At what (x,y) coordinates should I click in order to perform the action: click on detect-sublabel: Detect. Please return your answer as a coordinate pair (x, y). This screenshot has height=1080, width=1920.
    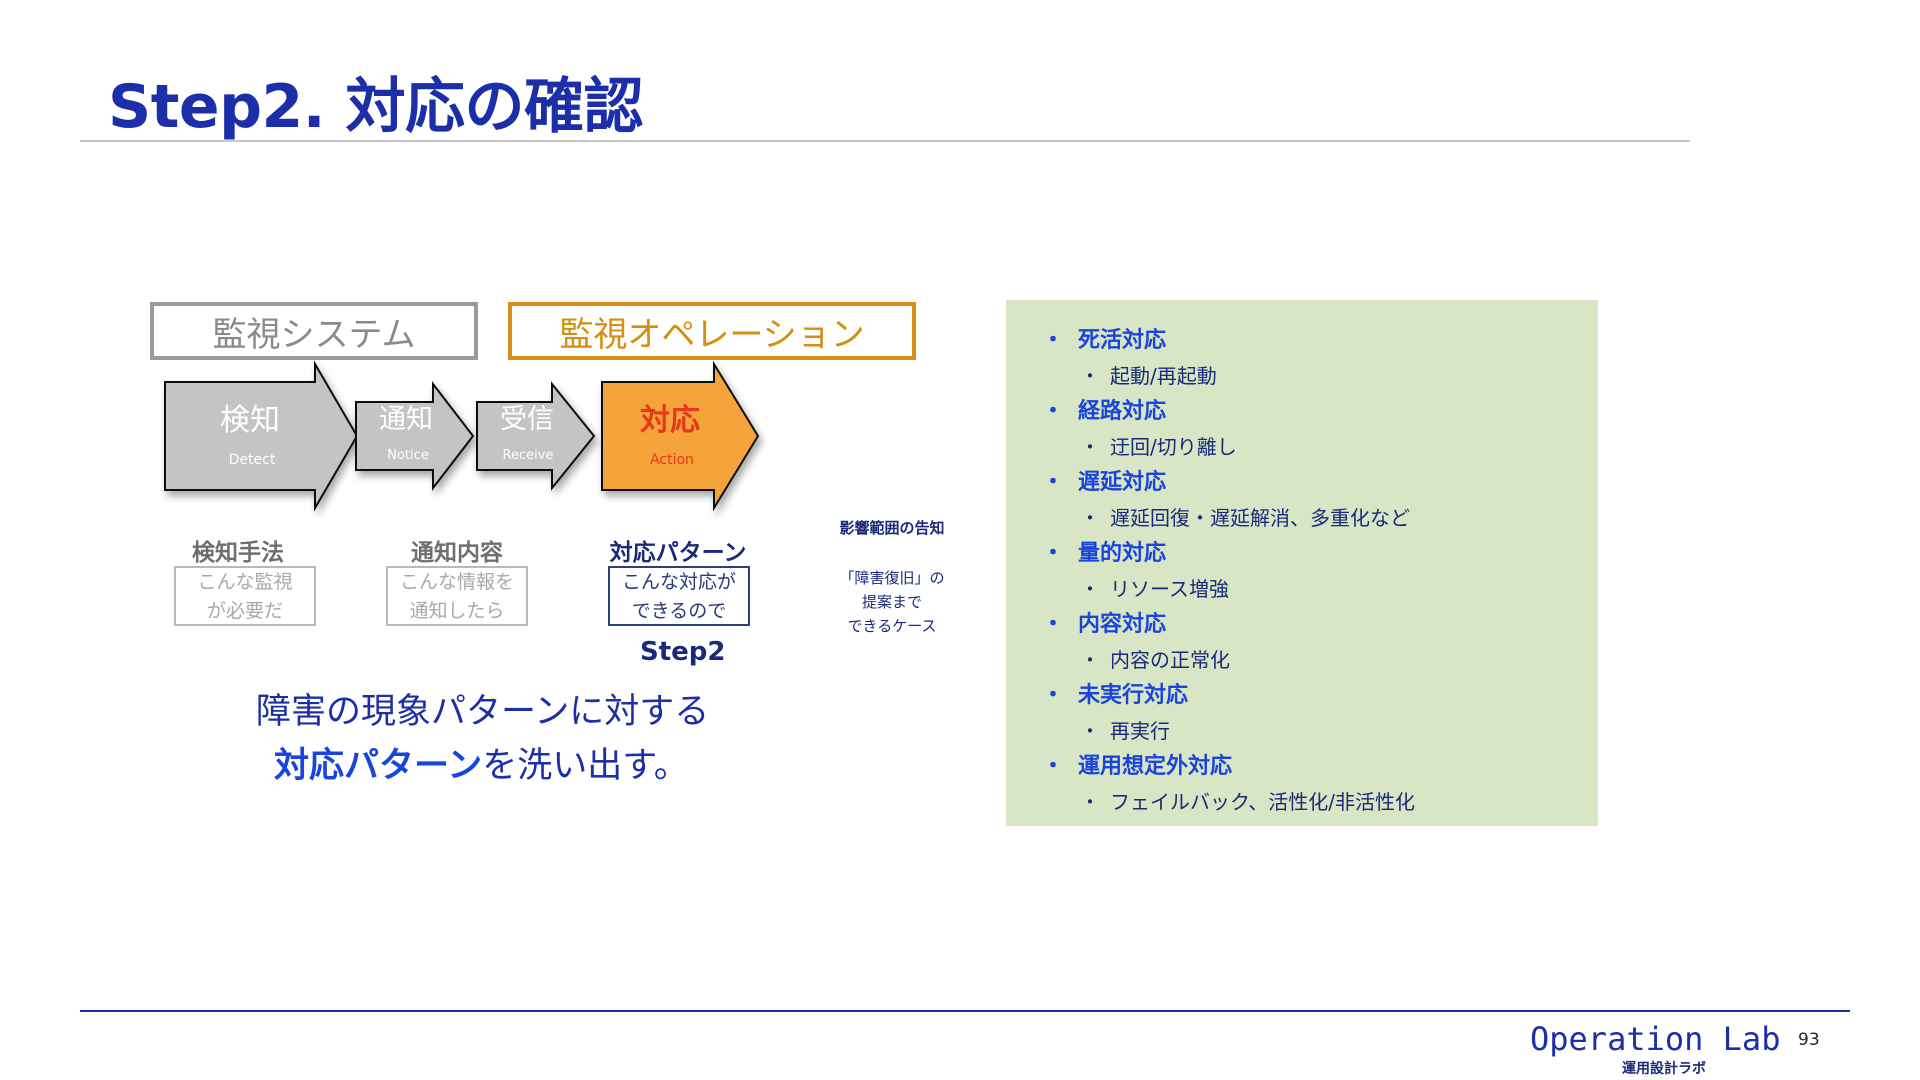
    Looking at the image, I should click on (252, 460).